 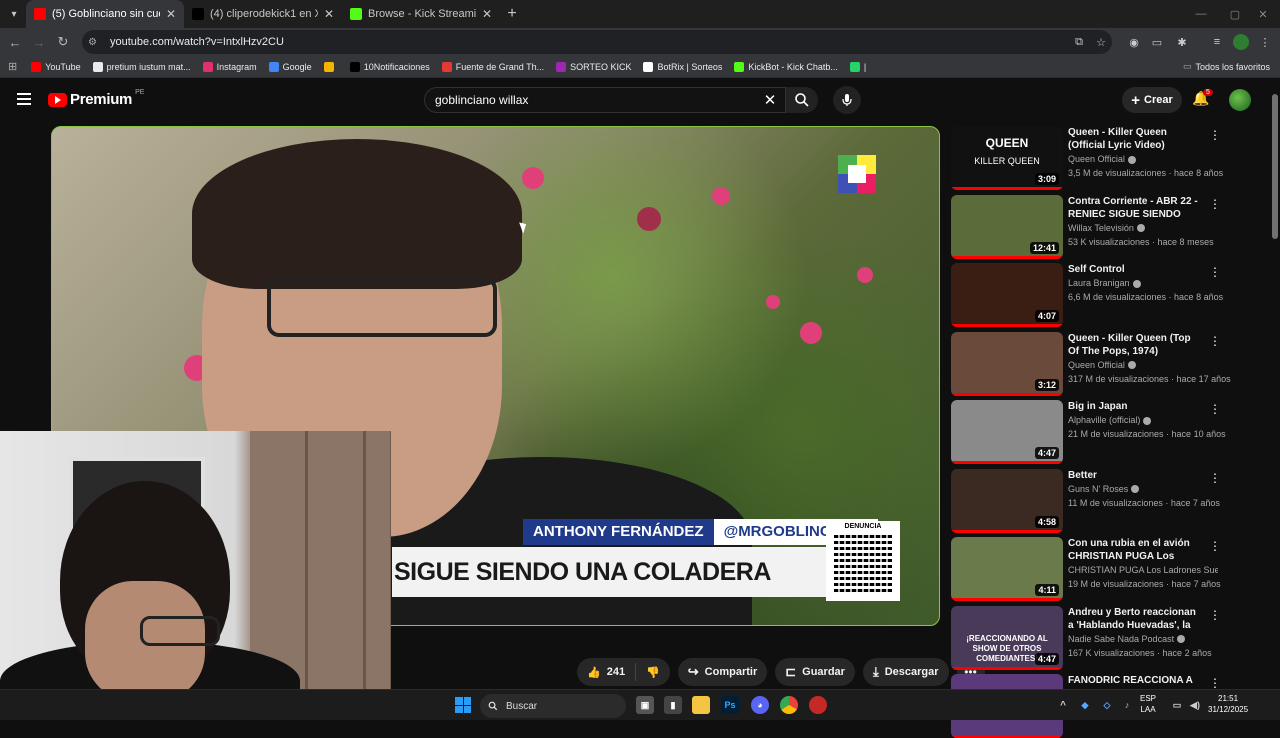 I want to click on profile-avatar, so click(x=1241, y=42).